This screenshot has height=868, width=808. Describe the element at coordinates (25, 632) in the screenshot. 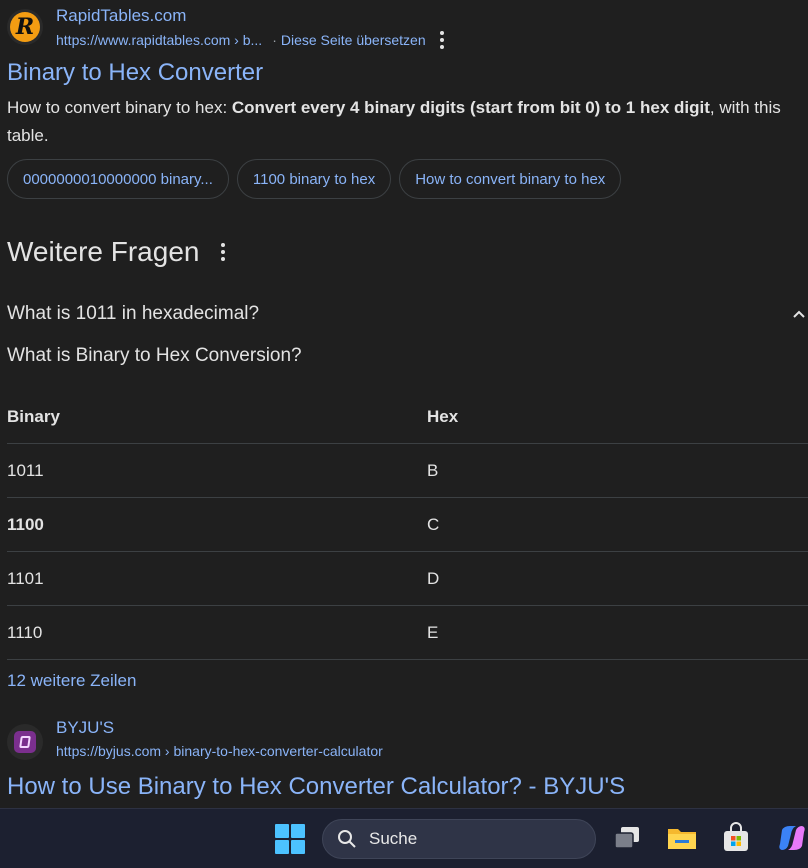

I see `binary-cell: 1110` at that location.